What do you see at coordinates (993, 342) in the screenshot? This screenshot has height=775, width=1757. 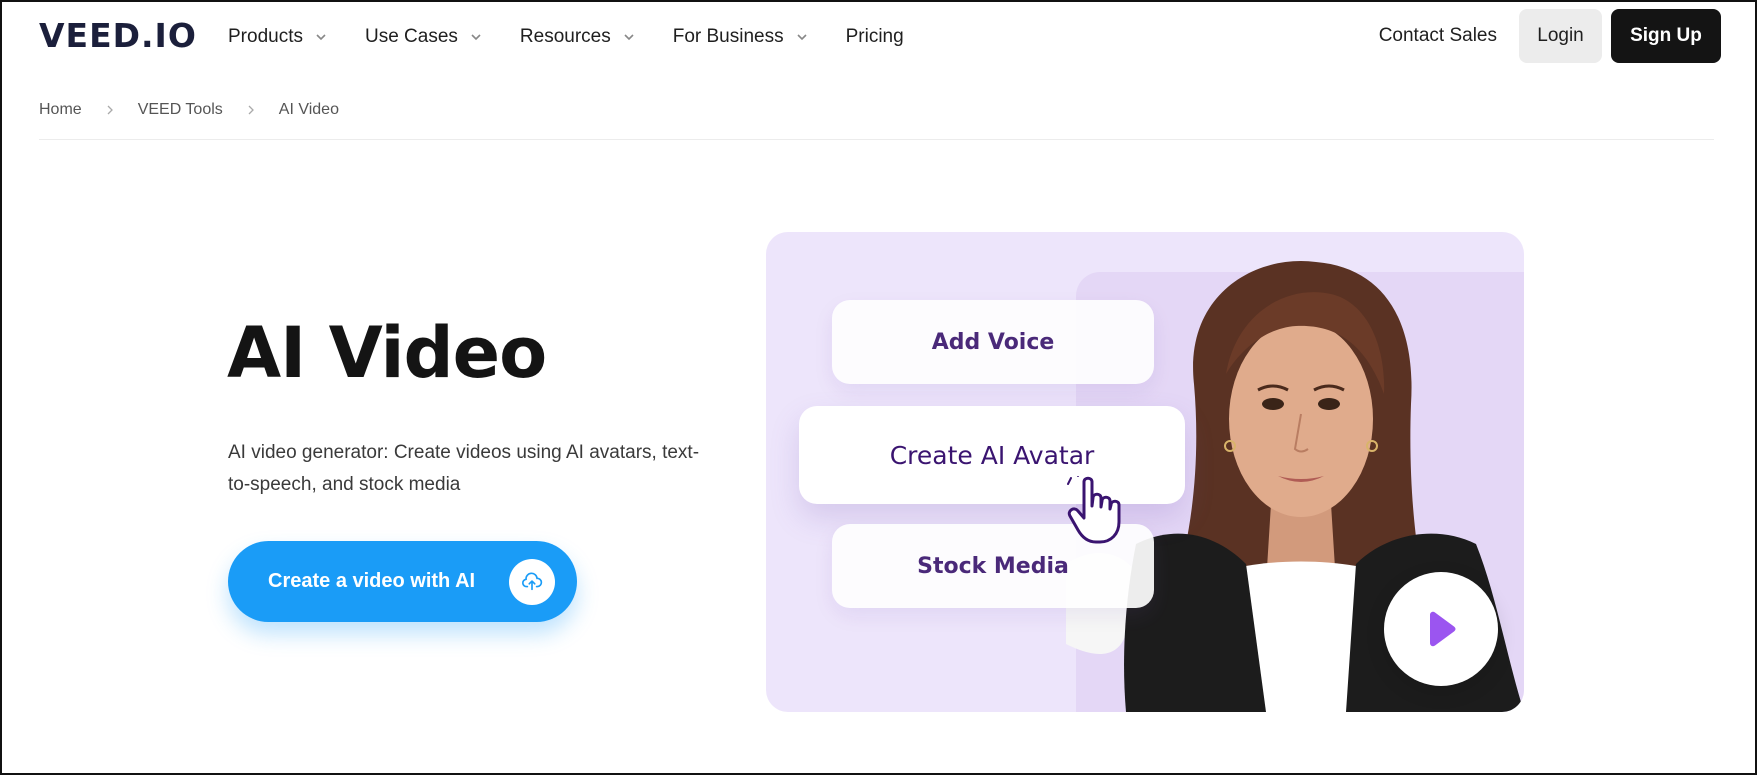 I see `add-voice-option: Add Voice` at bounding box center [993, 342].